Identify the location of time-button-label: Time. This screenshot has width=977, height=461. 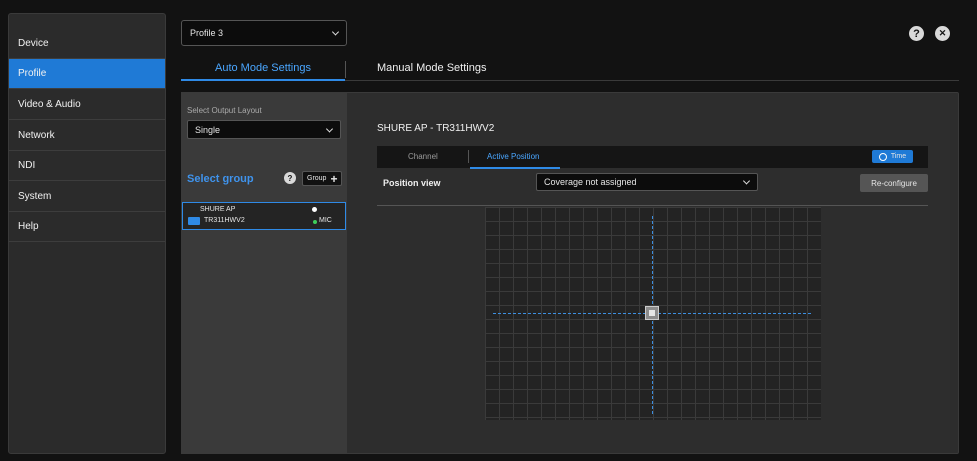
(898, 156).